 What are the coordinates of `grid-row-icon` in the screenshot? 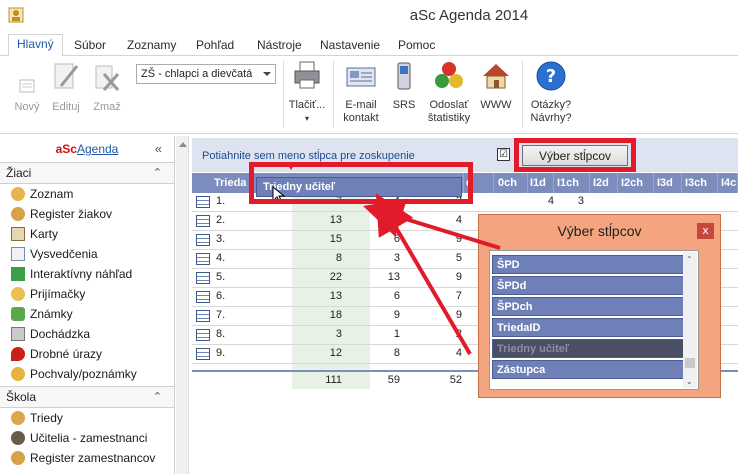 It's located at (203, 202).